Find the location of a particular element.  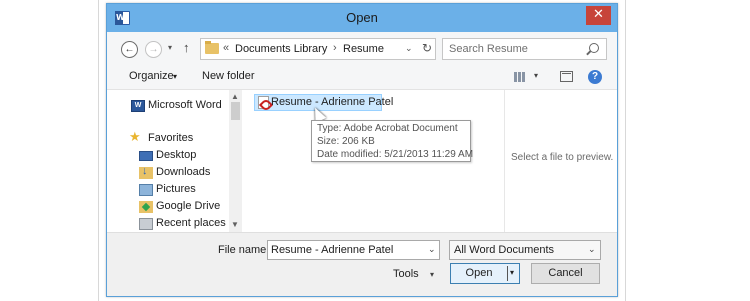

file-type-value: All Word Documents is located at coordinates (504, 250).